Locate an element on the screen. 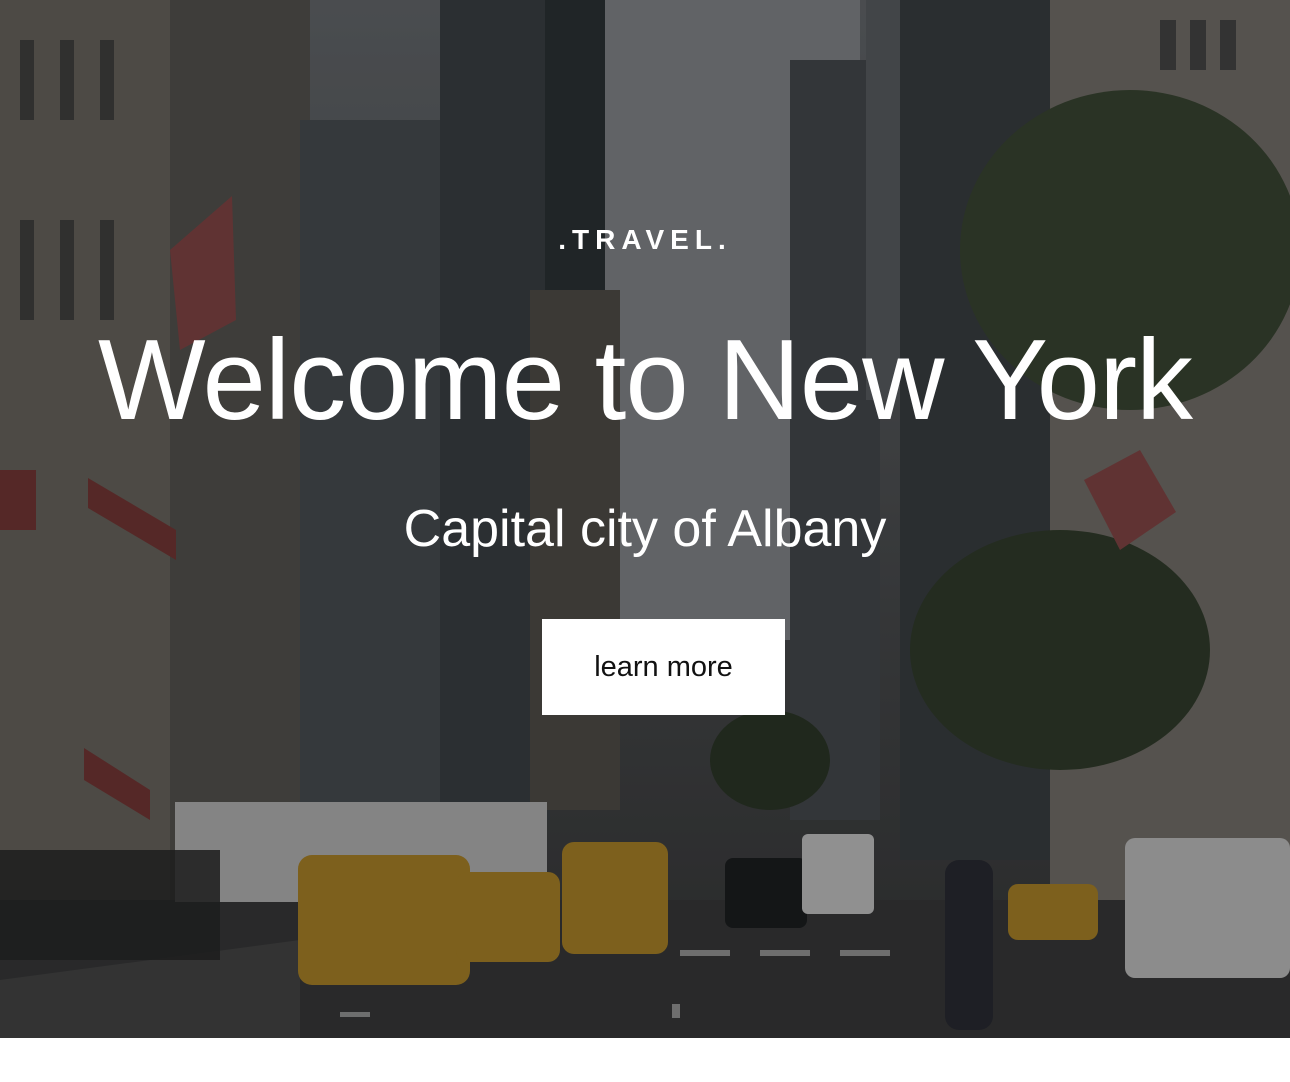 Image resolution: width=1290 pixels, height=1082 pixels. hero-title: Welcome to New York is located at coordinates (645, 380).